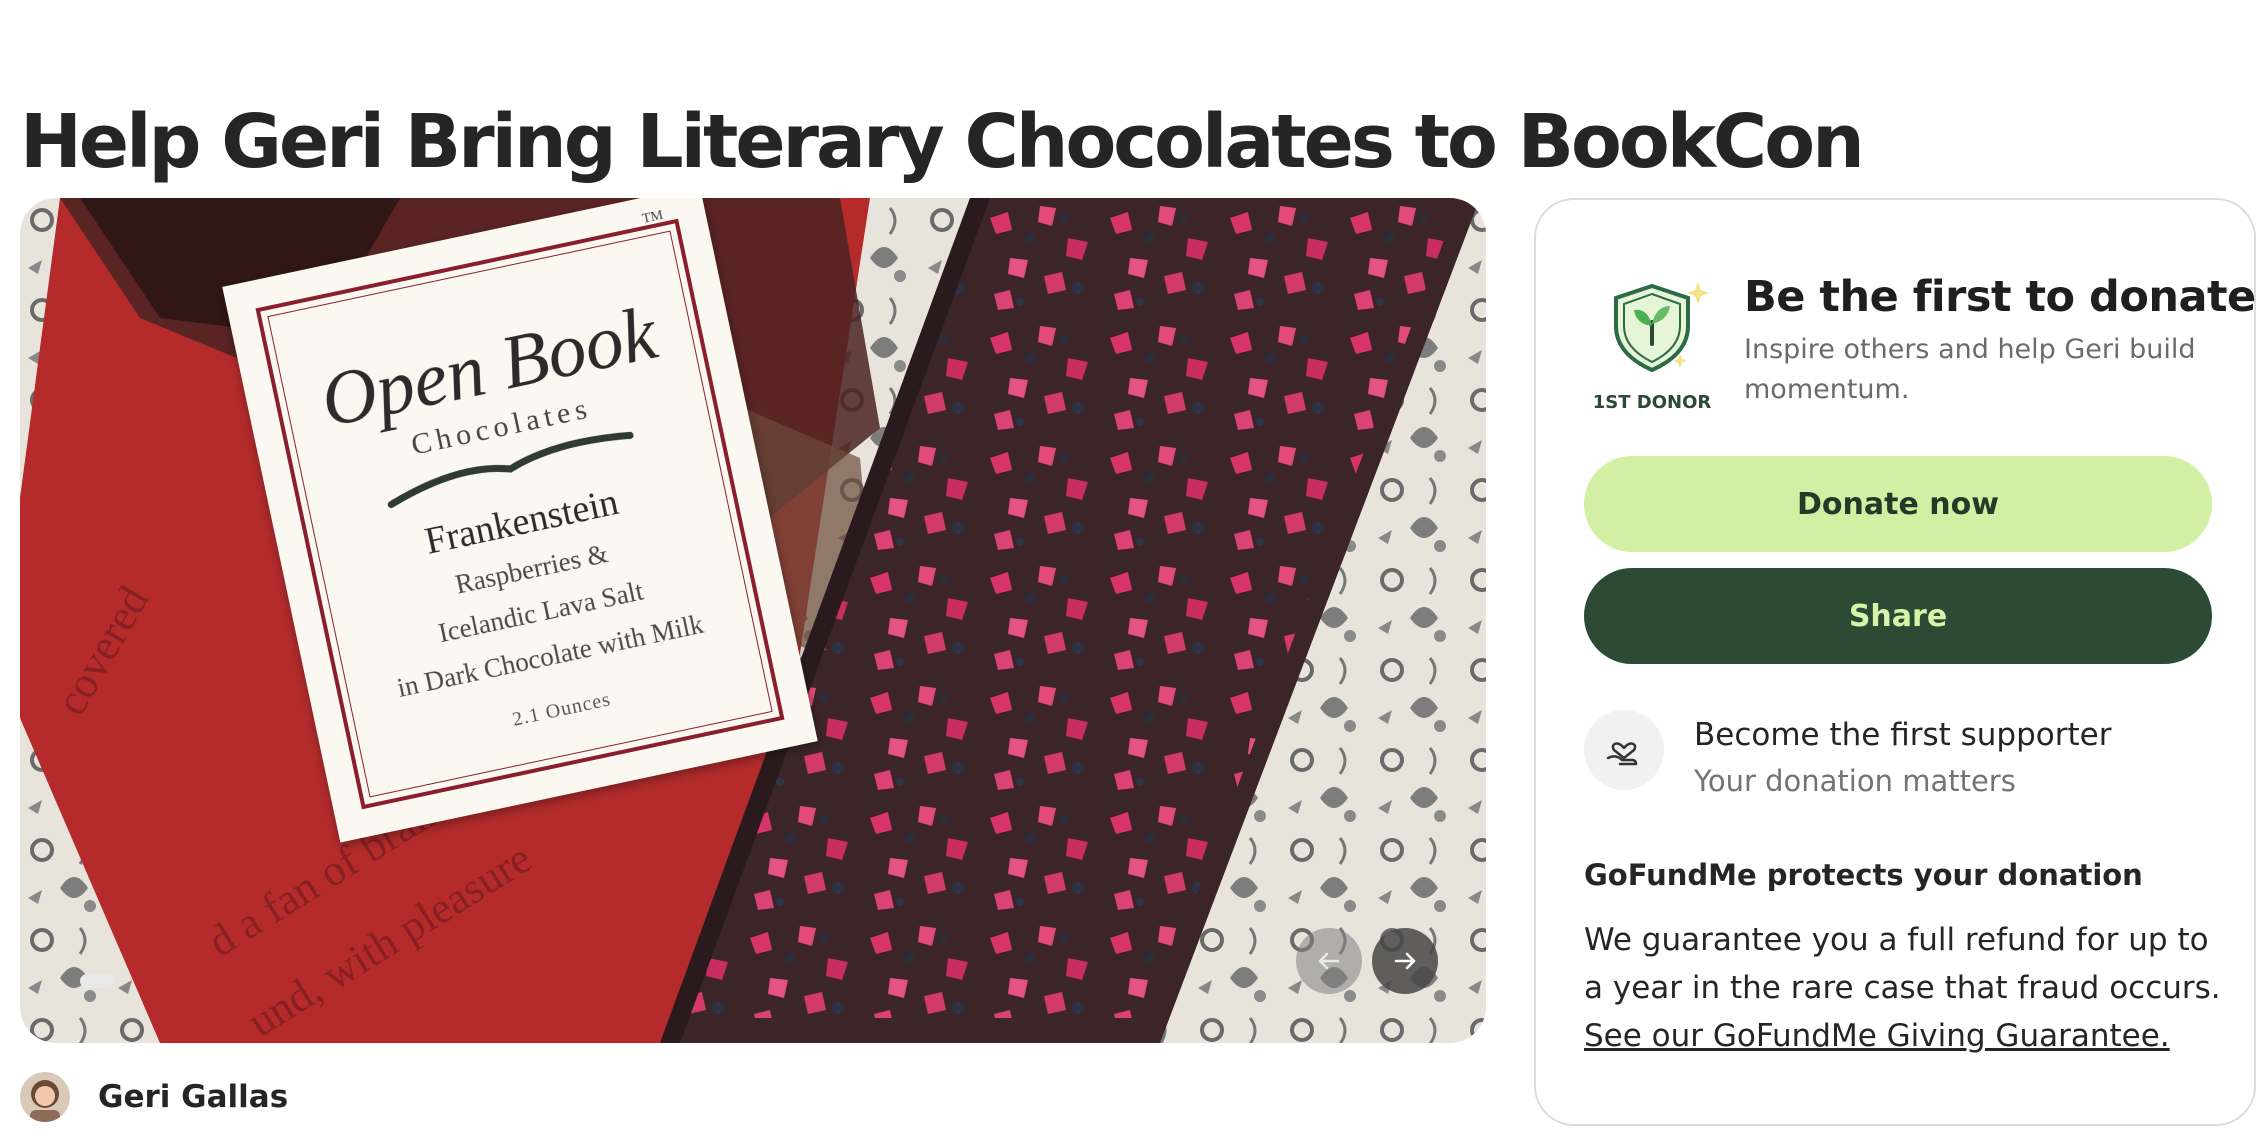  I want to click on giving-guarantee-link: See our GoFundMe Giving Guarantee., so click(1877, 1036).